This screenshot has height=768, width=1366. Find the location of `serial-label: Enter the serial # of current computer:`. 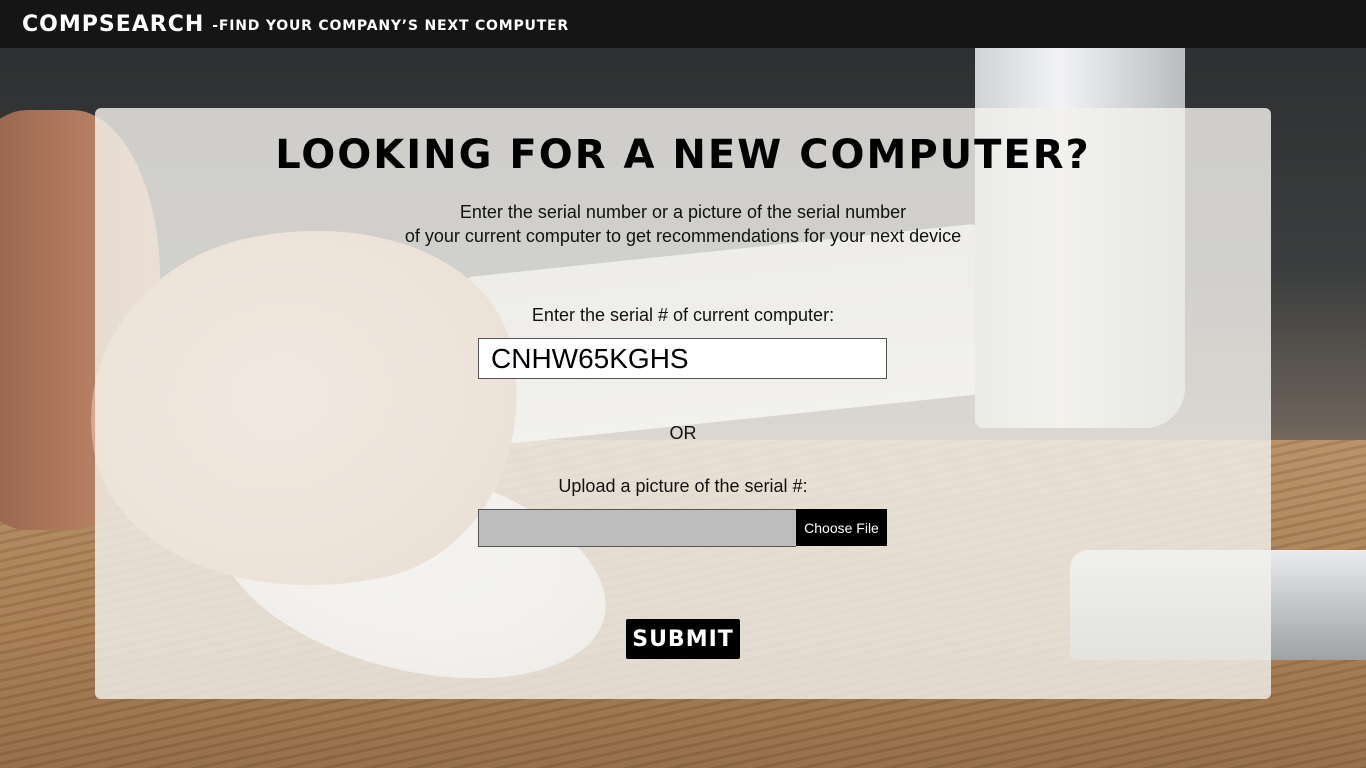

serial-label: Enter the serial # of current computer: is located at coordinates (683, 315).